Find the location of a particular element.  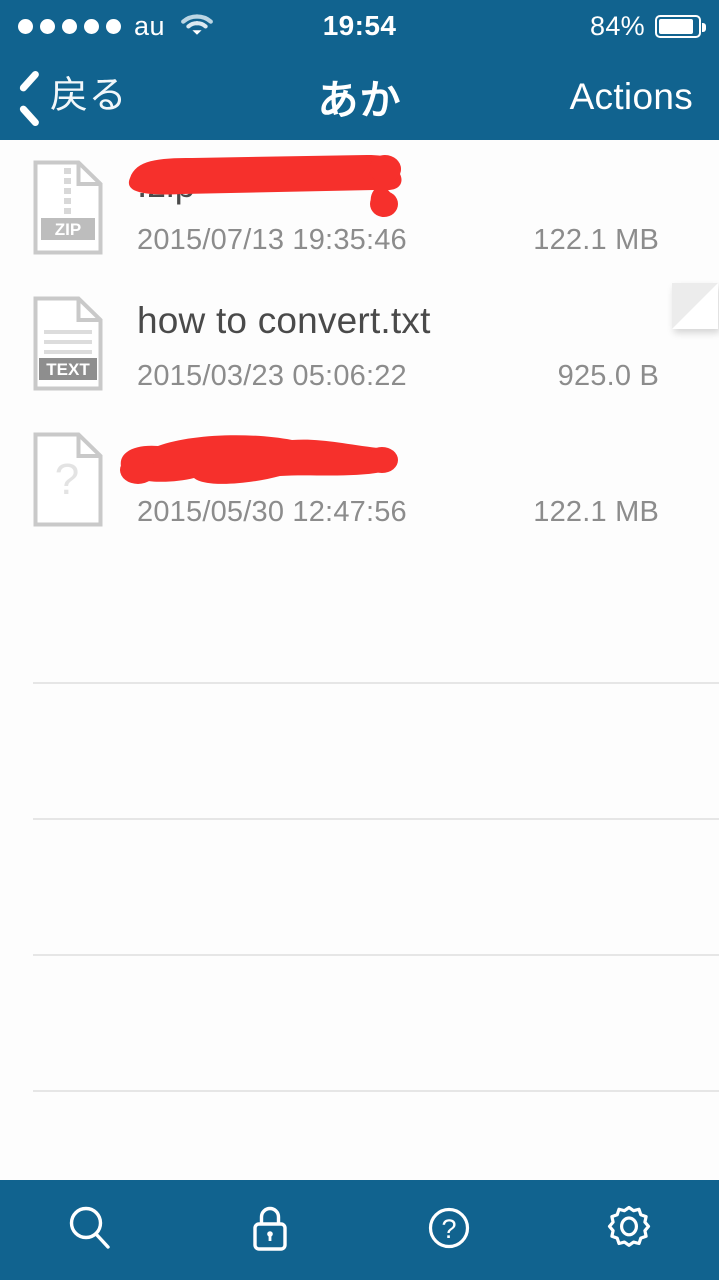

zip-badge-text: ZIP is located at coordinates (68, 229).